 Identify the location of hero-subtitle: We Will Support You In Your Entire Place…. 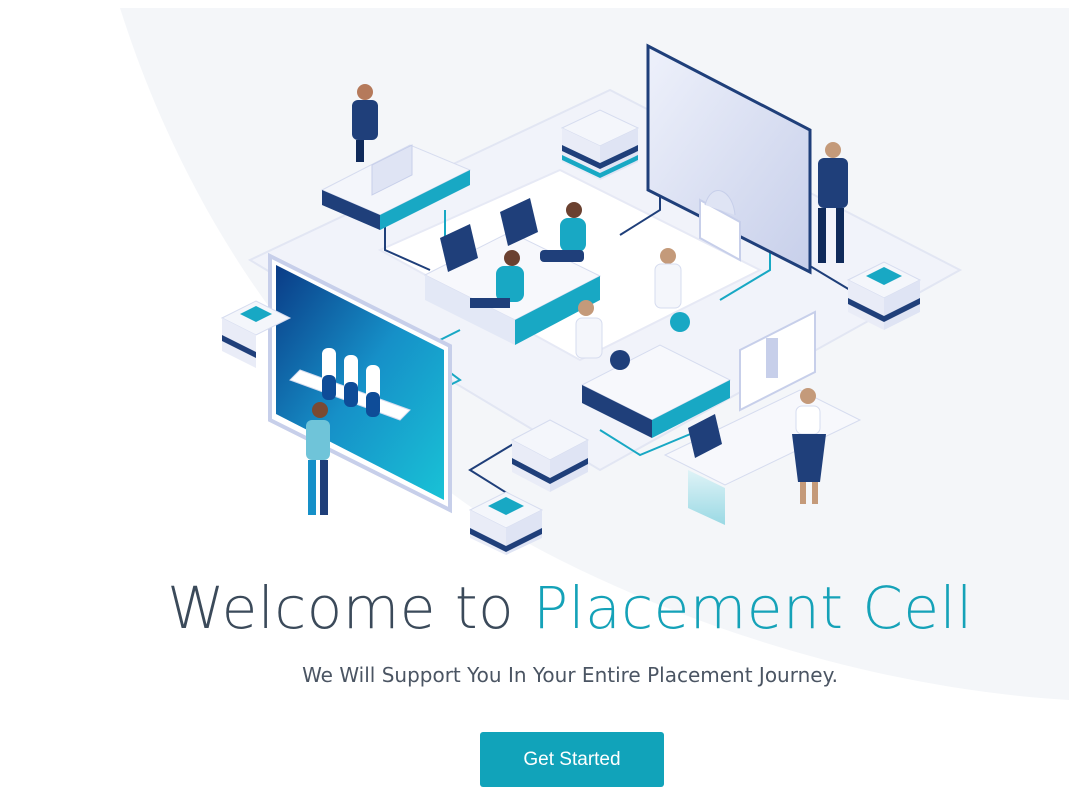
(570, 675).